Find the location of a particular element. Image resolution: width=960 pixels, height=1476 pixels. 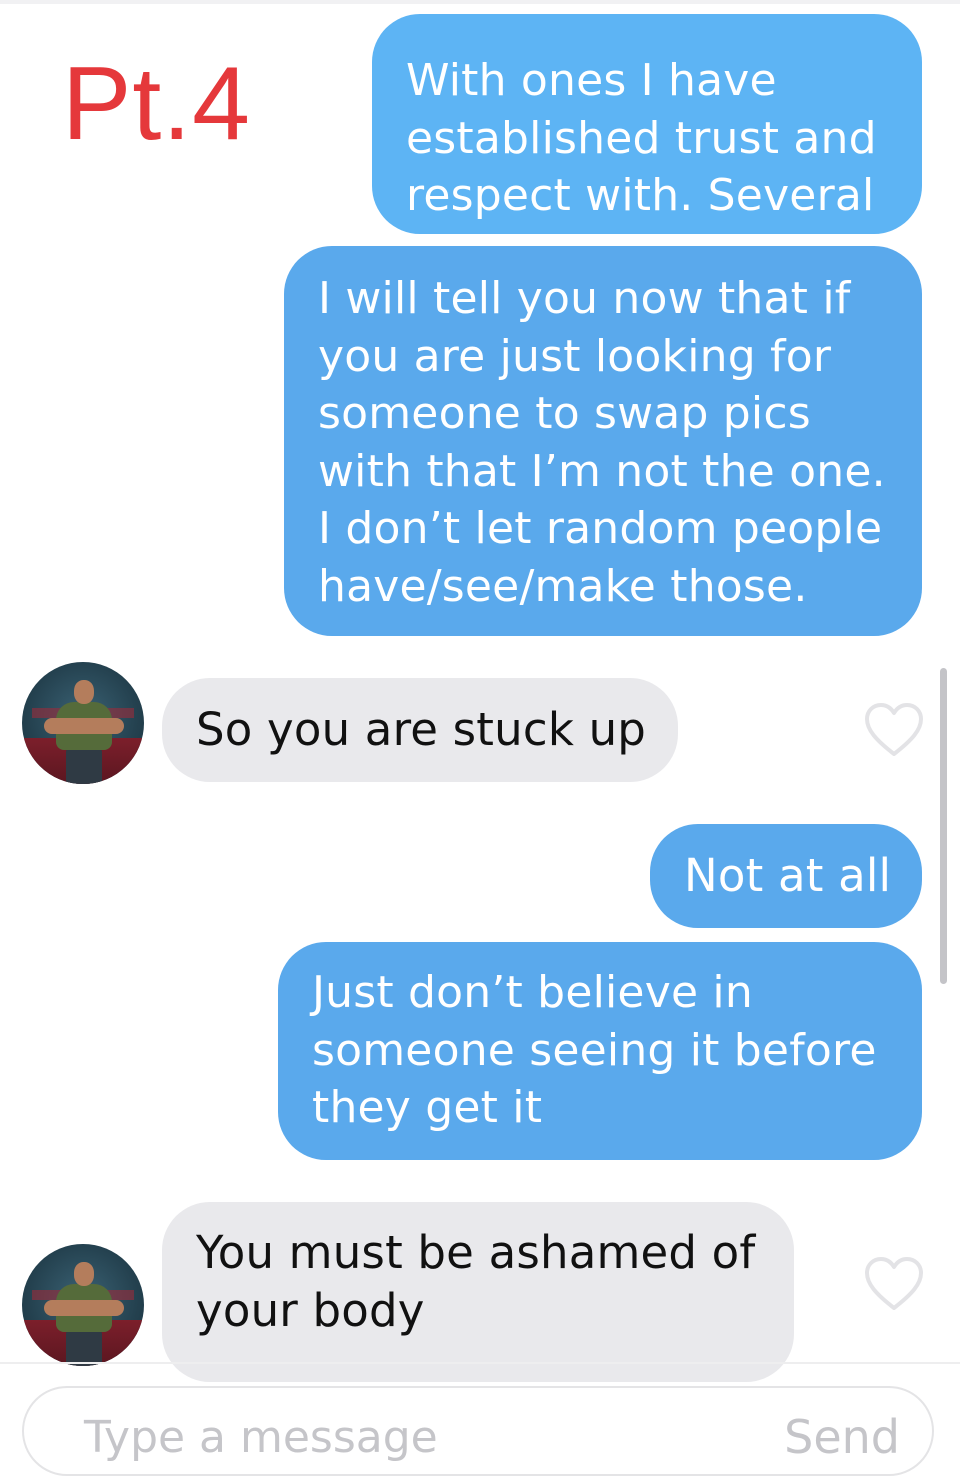

incoming-message-bubble: So you are stuck up is located at coordinates (420, 730).